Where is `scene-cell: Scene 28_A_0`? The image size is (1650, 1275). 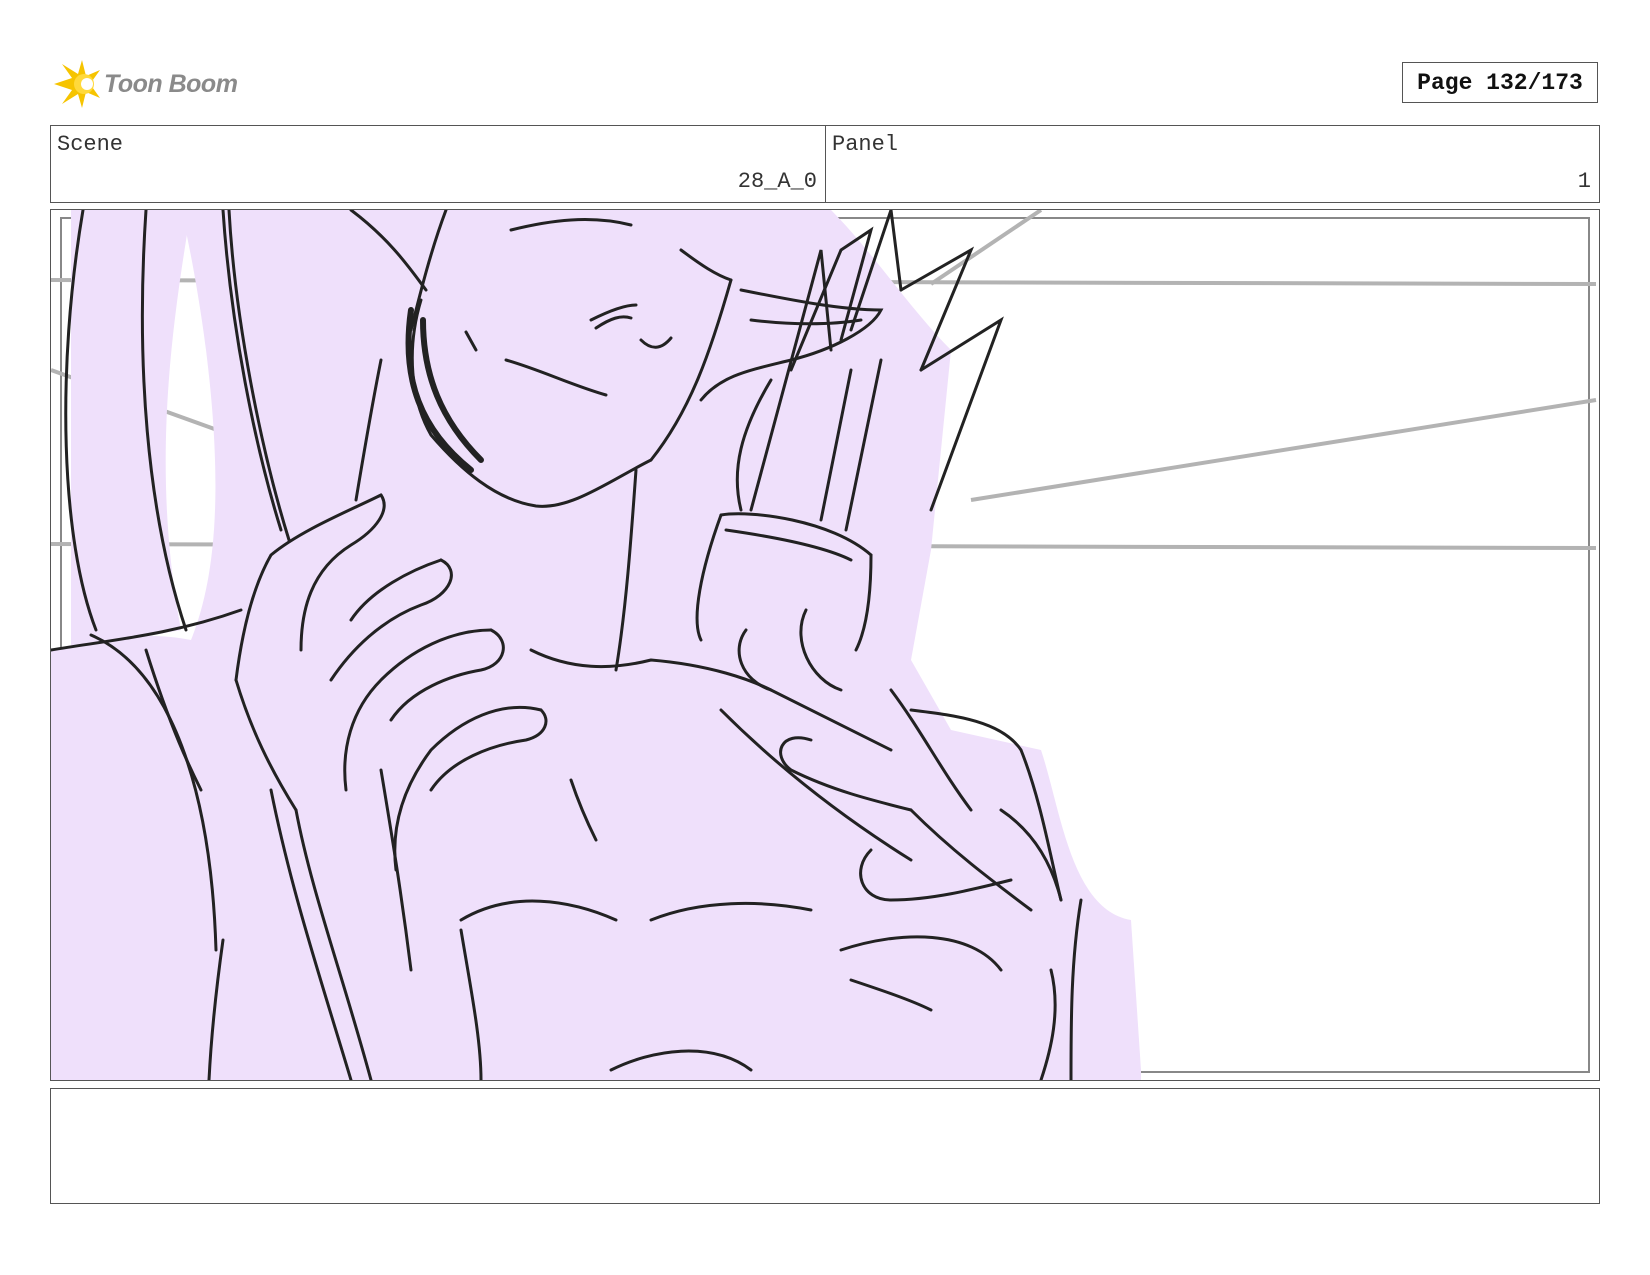 scene-cell: Scene 28_A_0 is located at coordinates (438, 164).